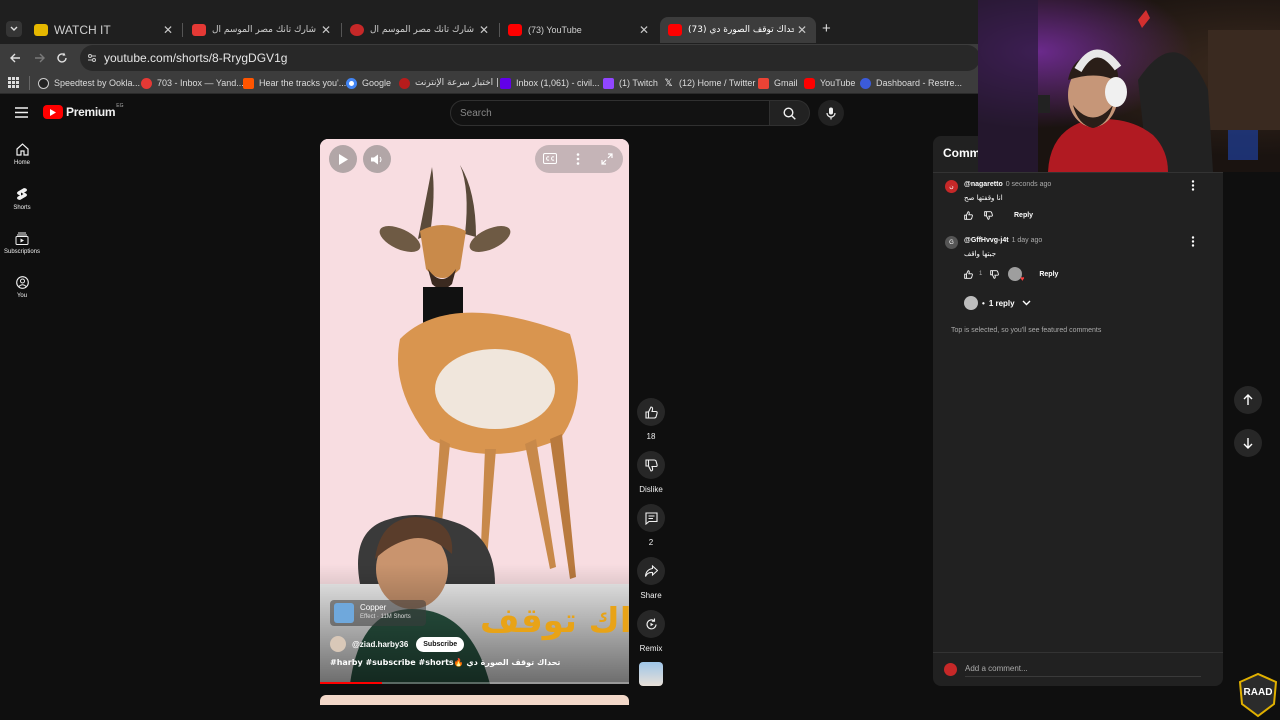  I want to click on new-tab-button: +, so click(826, 28).